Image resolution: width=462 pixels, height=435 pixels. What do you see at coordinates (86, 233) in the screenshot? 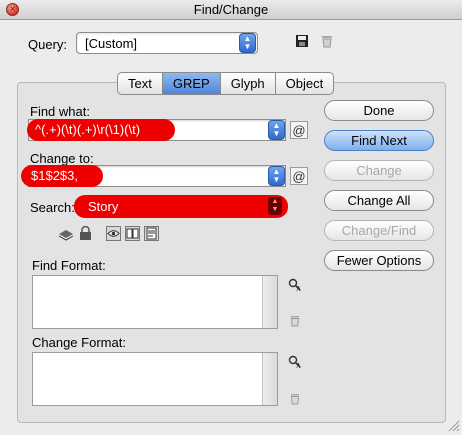
I see `include-locked-stories-icon` at bounding box center [86, 233].